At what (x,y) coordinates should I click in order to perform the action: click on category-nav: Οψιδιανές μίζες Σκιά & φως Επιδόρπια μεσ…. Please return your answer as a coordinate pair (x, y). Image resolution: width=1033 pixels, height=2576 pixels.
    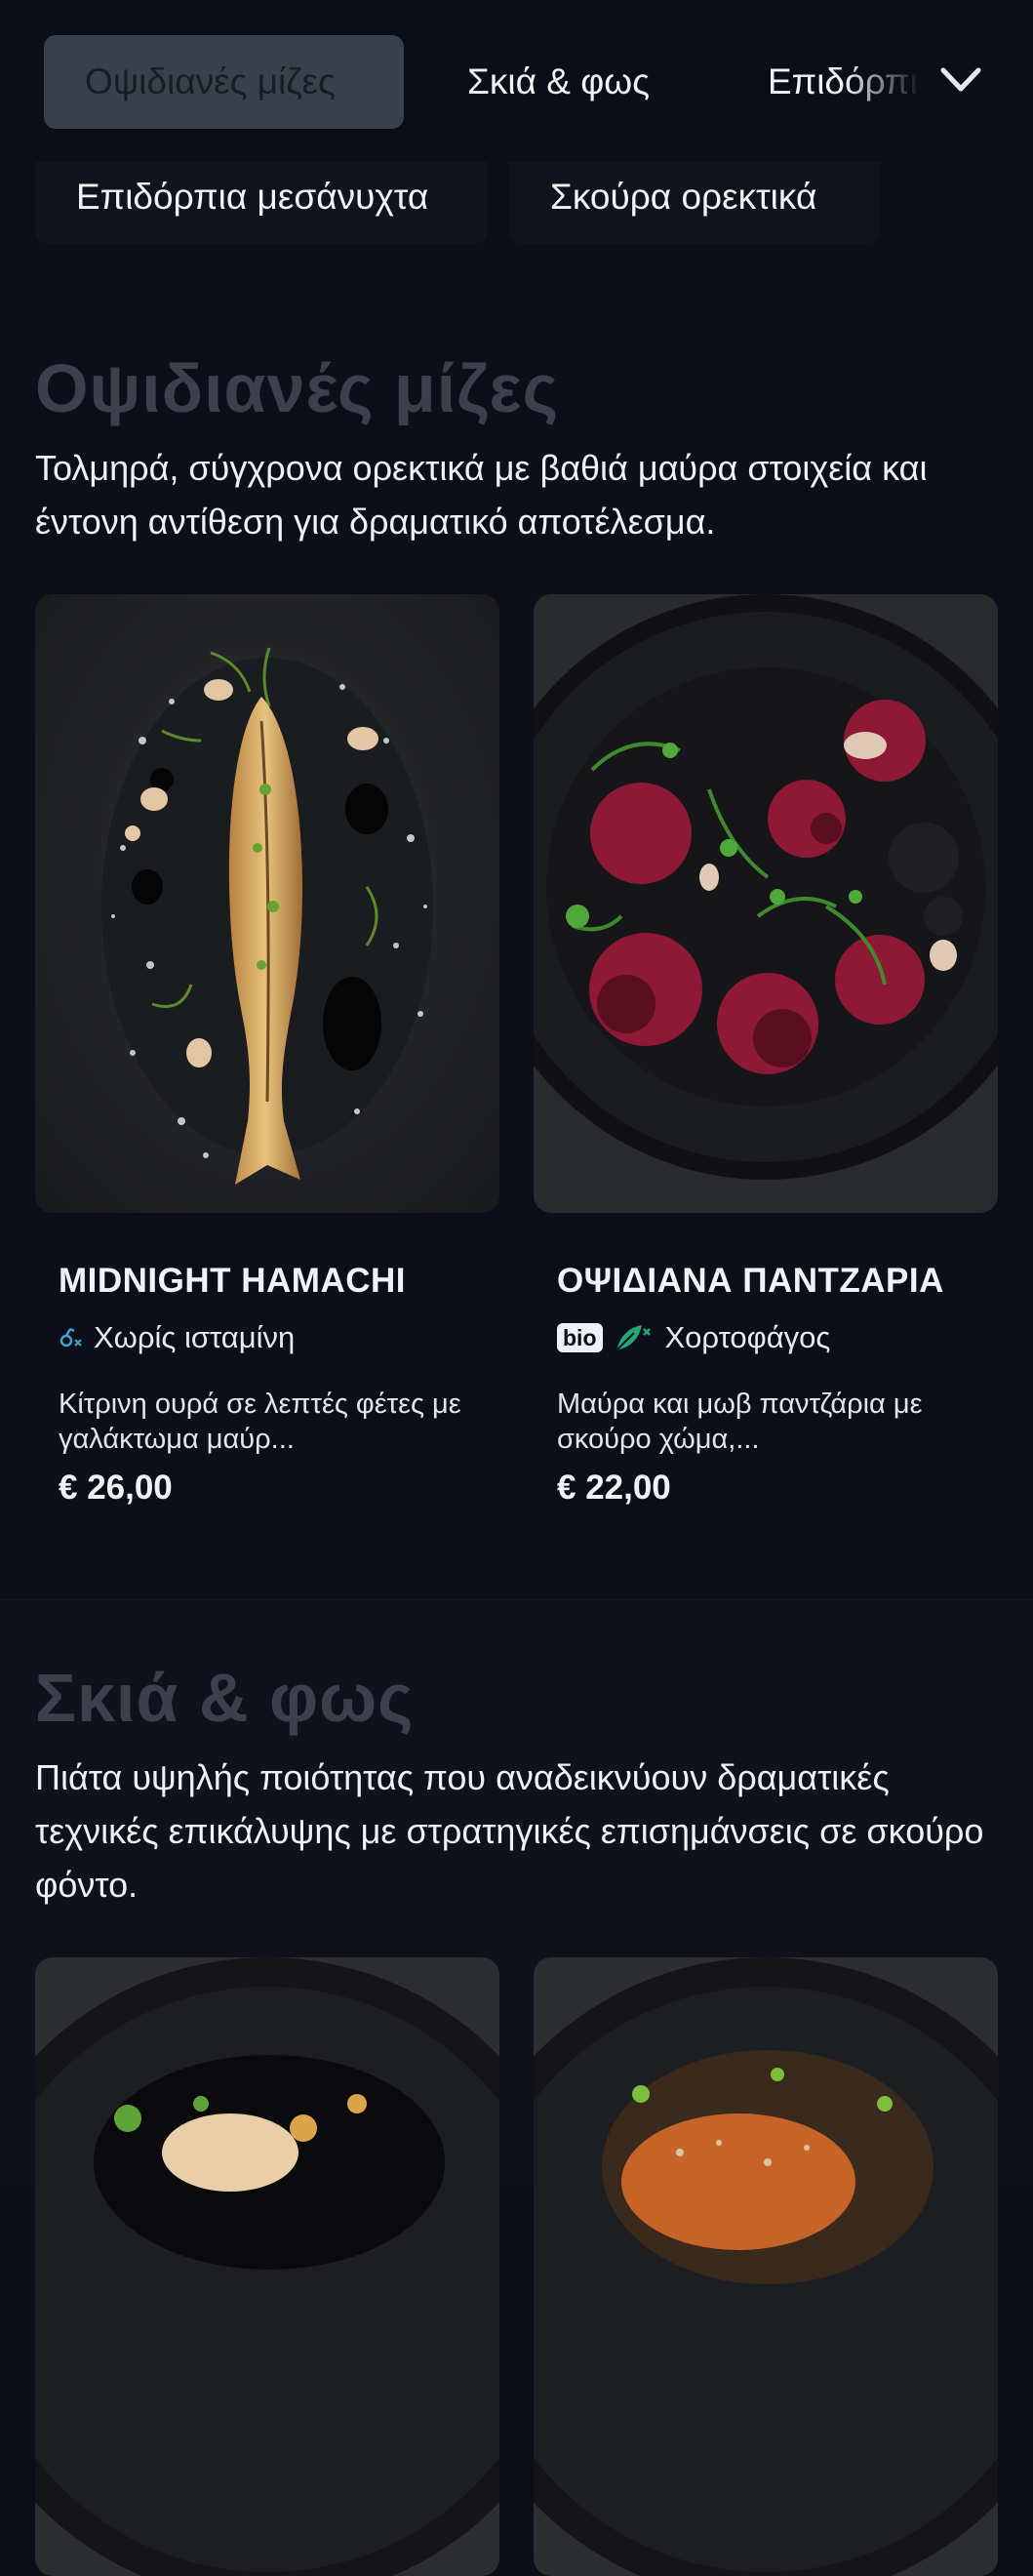
    Looking at the image, I should click on (516, 80).